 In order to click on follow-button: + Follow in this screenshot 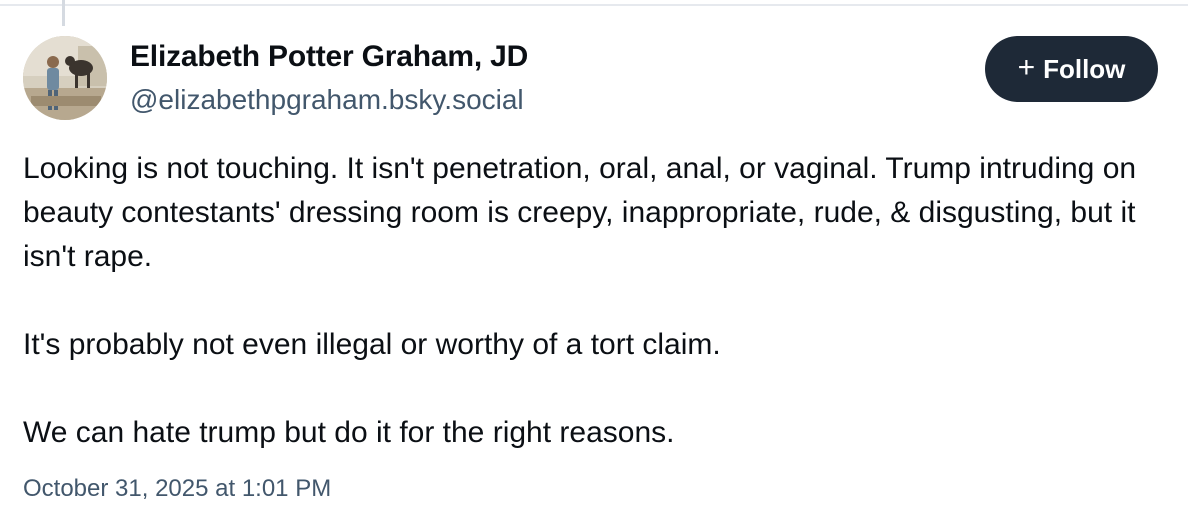, I will do `click(1071, 69)`.